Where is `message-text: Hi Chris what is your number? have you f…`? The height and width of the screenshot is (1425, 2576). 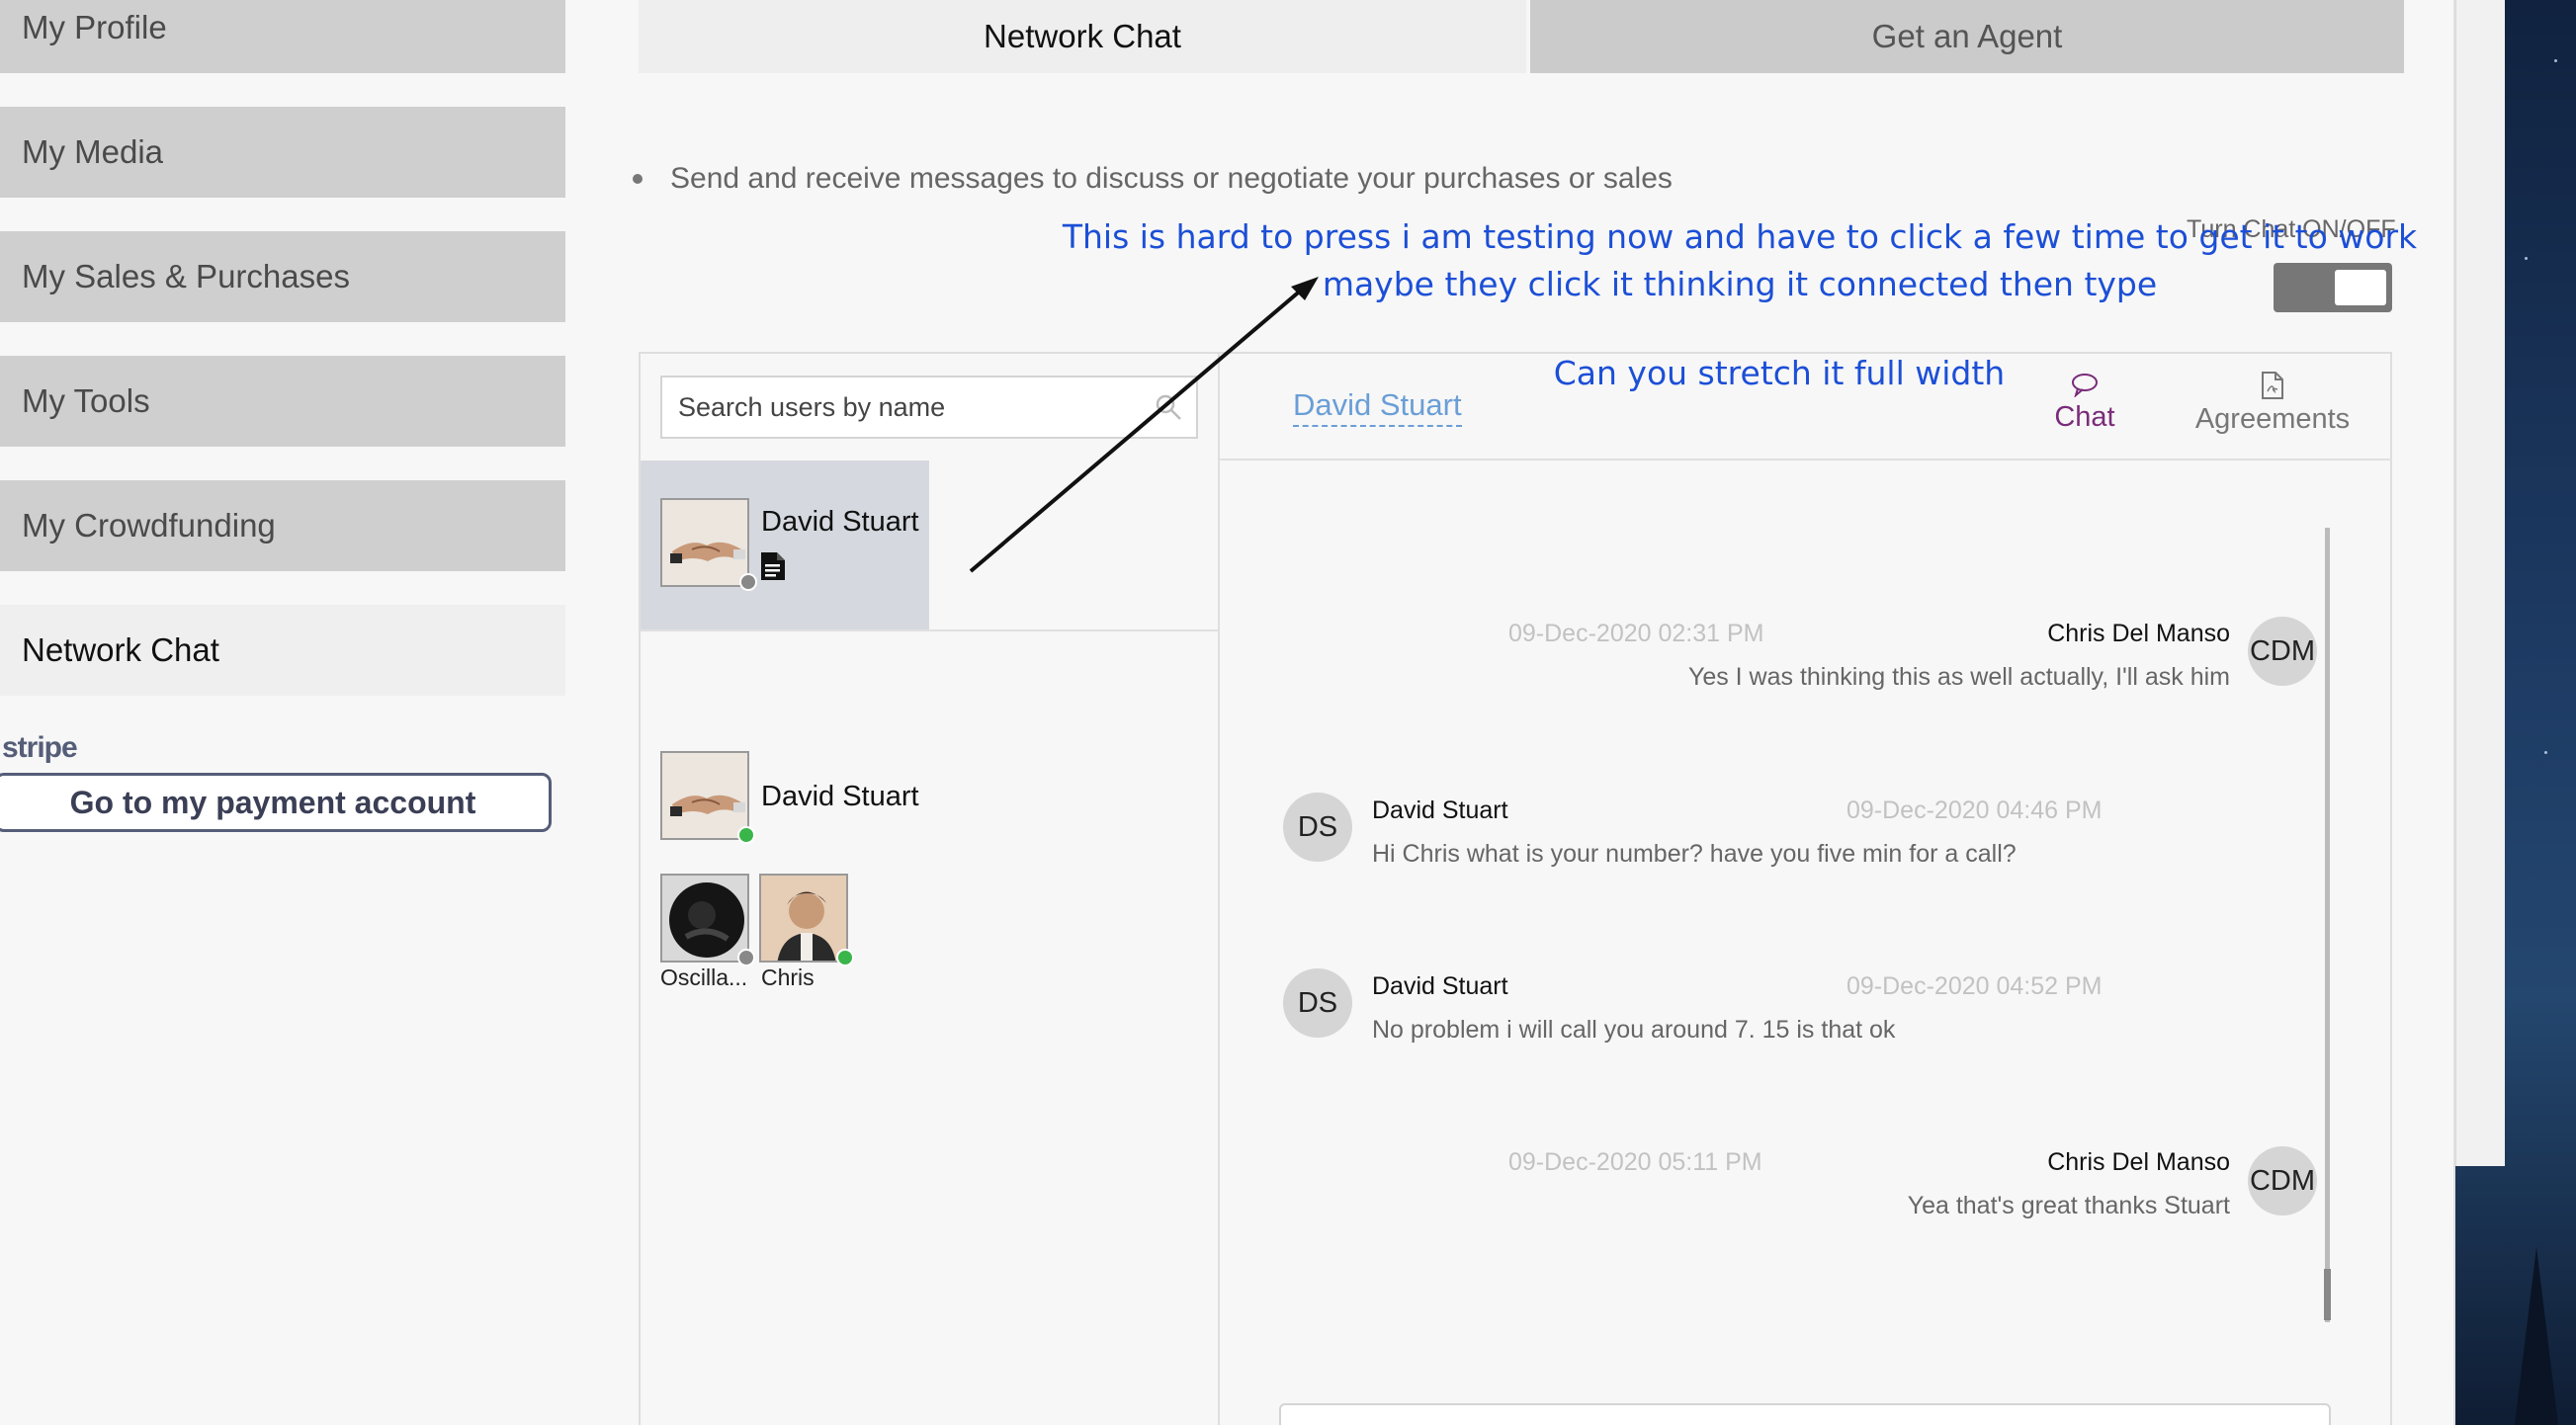
message-text: Hi Chris what is your number? have you f… is located at coordinates (1694, 854).